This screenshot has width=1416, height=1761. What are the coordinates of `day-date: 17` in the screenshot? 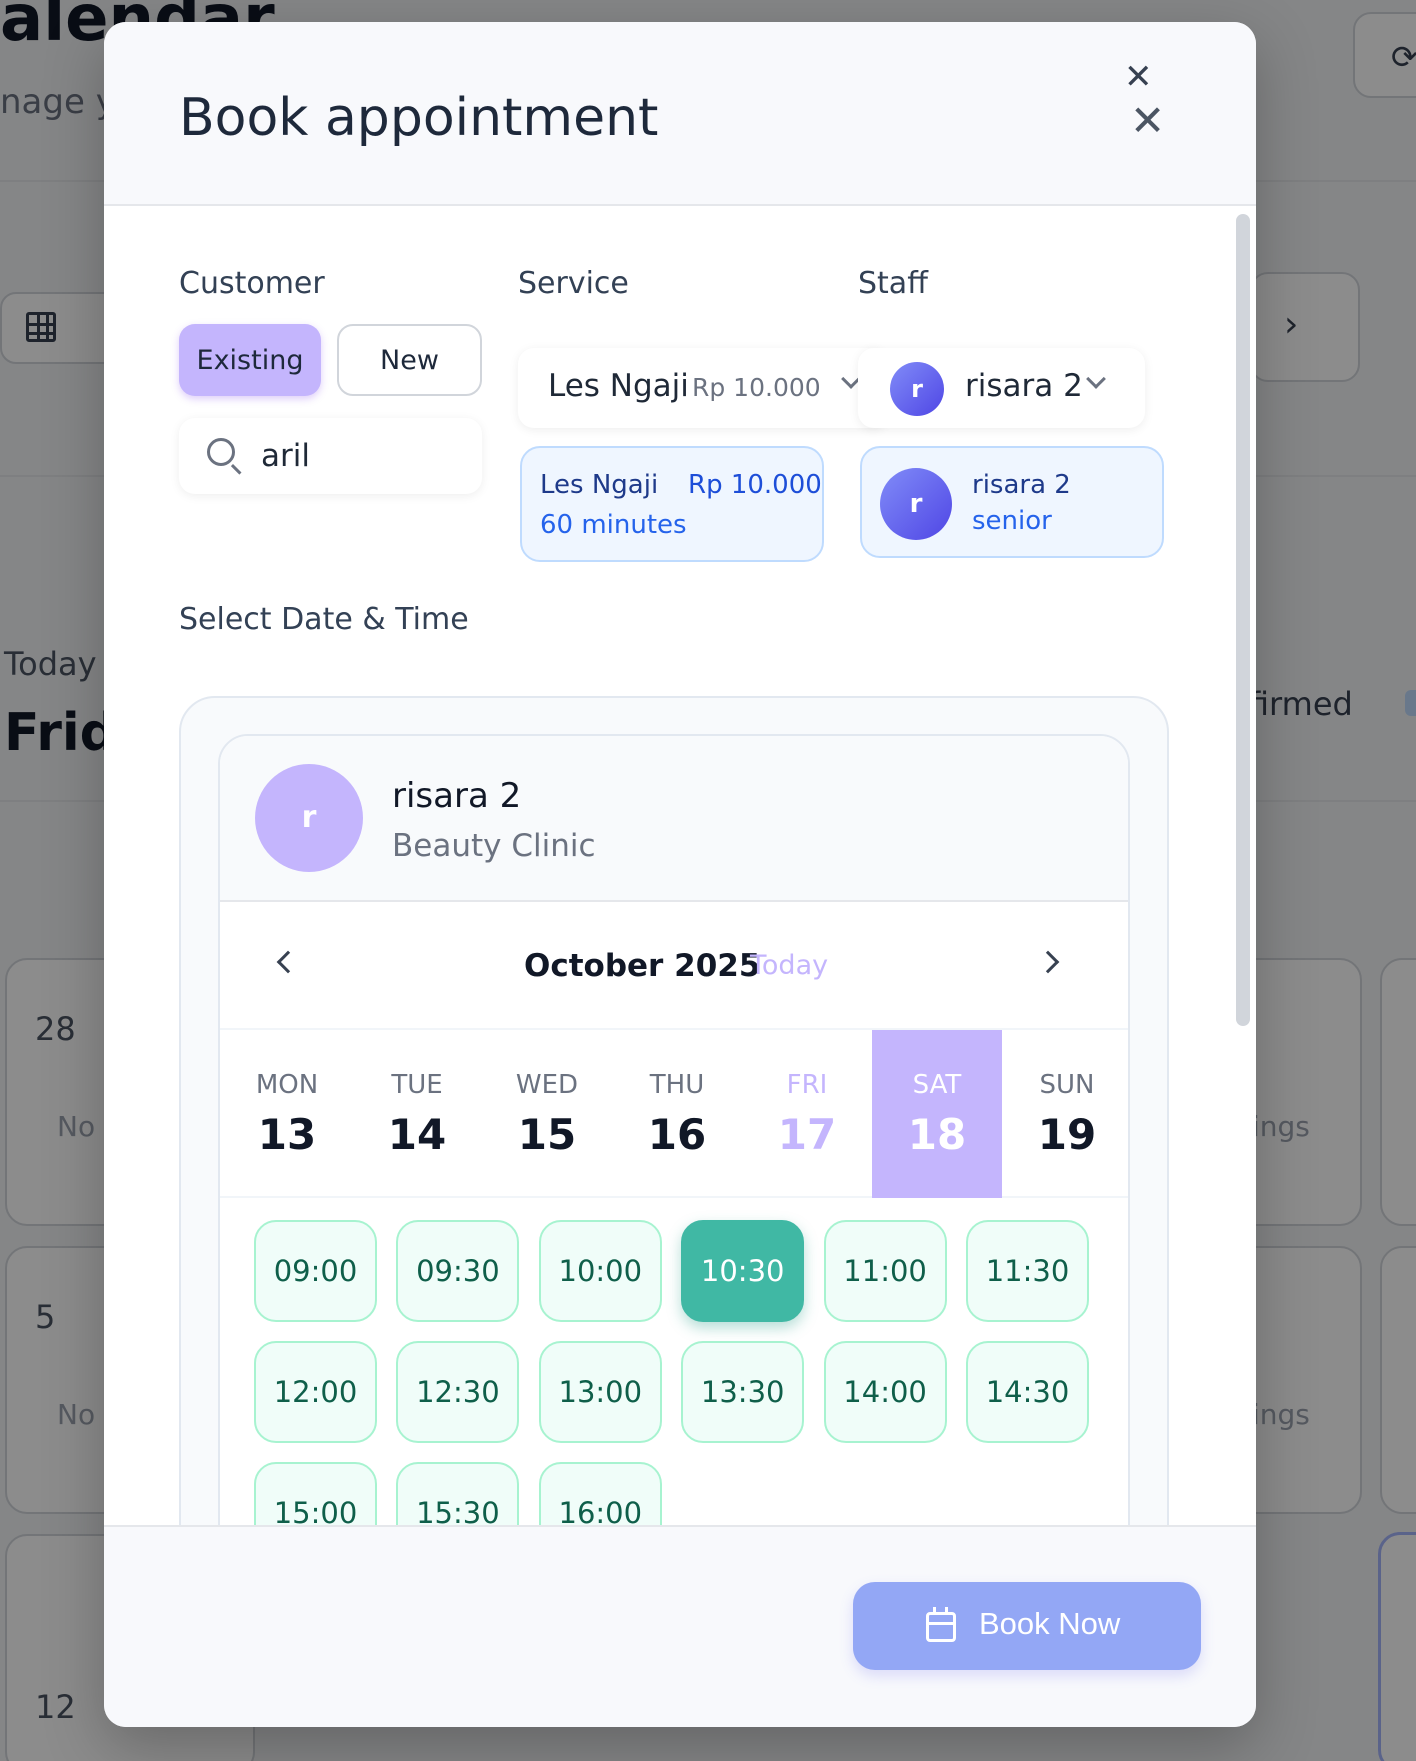 It's located at (807, 1134).